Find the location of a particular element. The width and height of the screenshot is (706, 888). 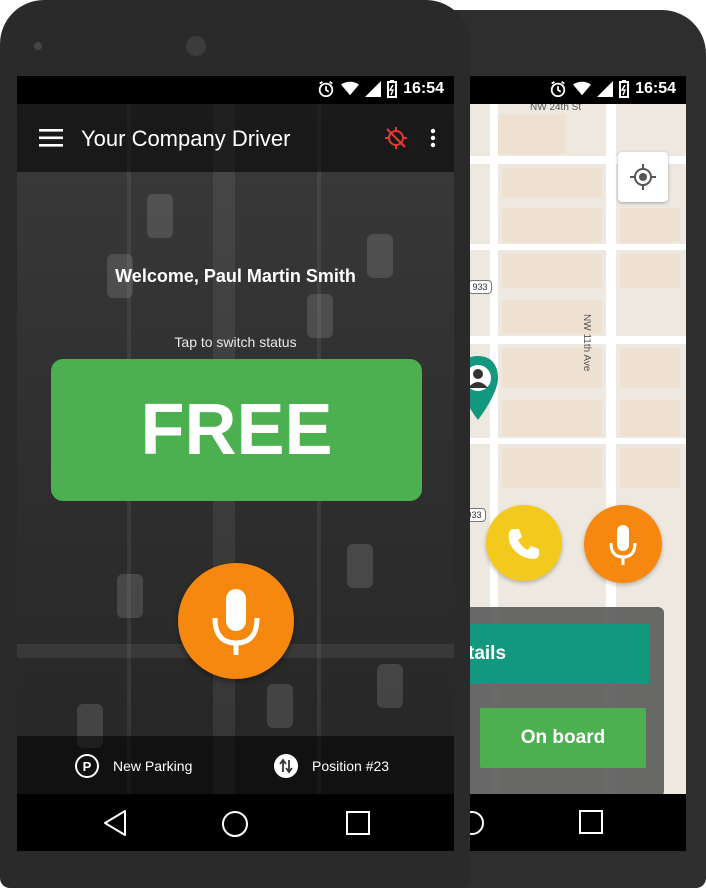

driver-pin-icon is located at coordinates (483, 389).